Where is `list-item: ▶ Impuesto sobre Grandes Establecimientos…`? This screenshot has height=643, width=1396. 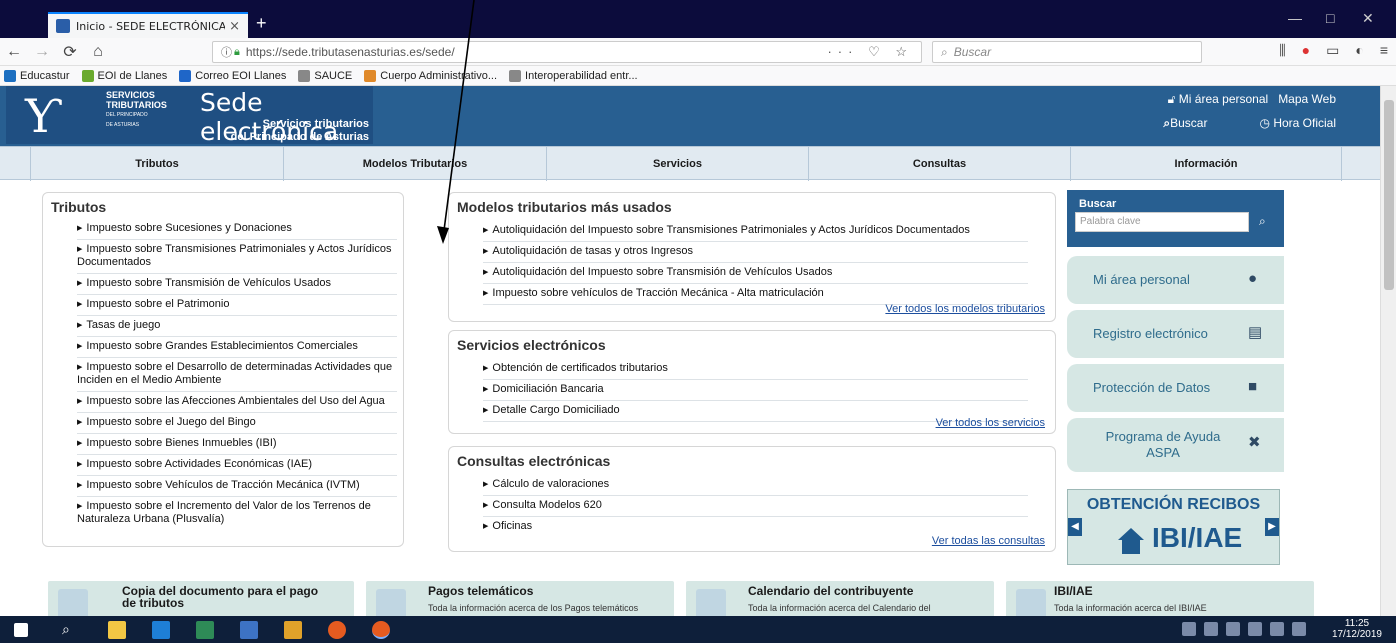
list-item: ▶ Impuesto sobre Grandes Establecimientos… is located at coordinates (237, 347).